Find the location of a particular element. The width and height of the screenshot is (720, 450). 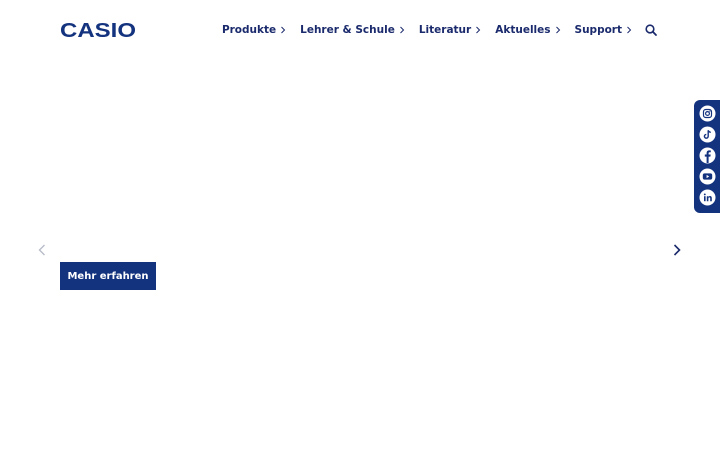

nav-item-produkte: Produkte is located at coordinates (254, 30).